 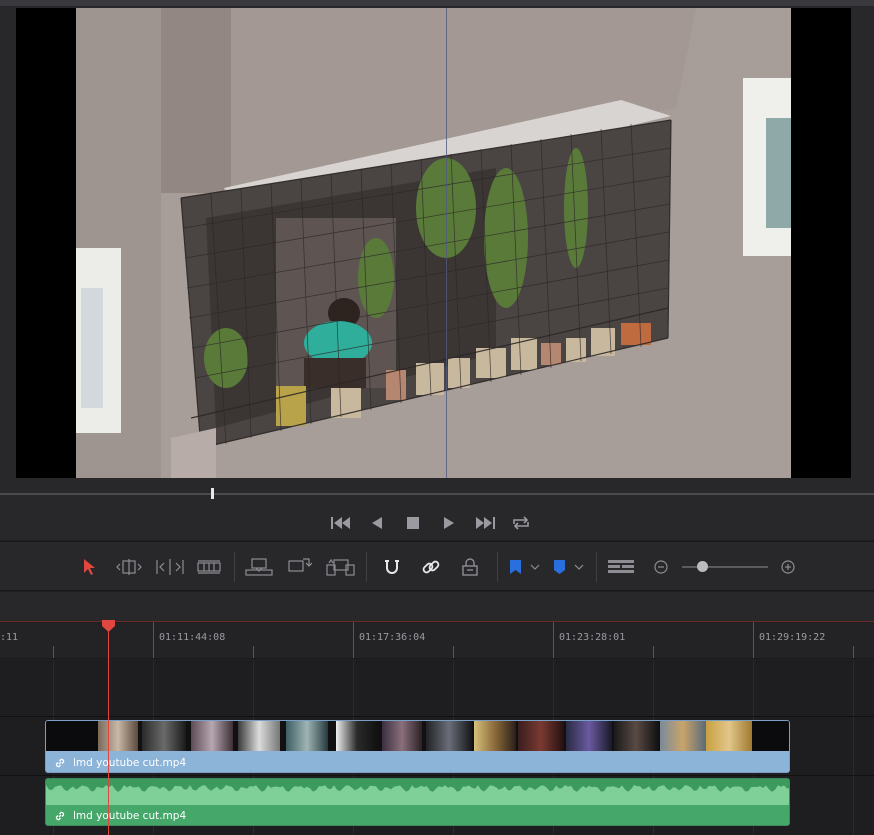 What do you see at coordinates (9, 637) in the screenshot?
I see `ruler-timecode: :11` at bounding box center [9, 637].